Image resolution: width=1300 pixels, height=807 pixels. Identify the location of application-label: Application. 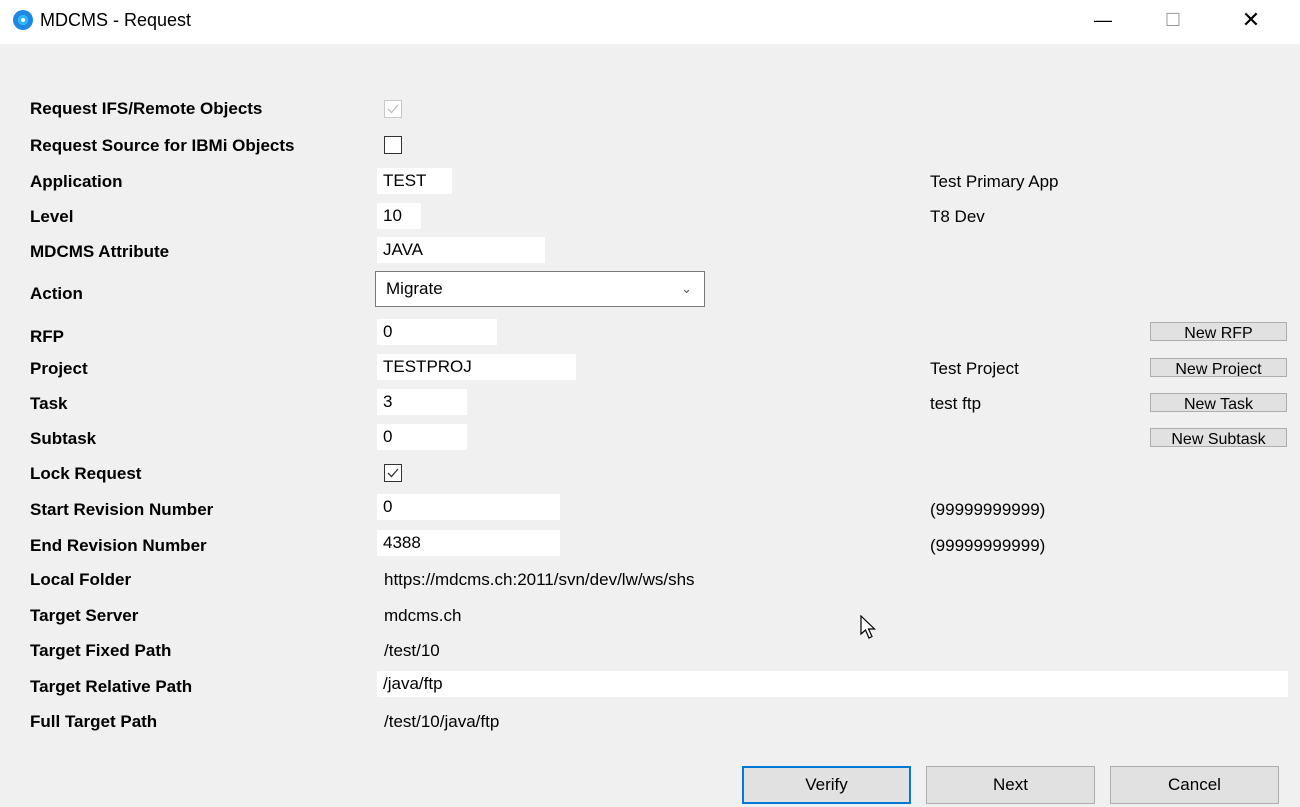
(76, 181).